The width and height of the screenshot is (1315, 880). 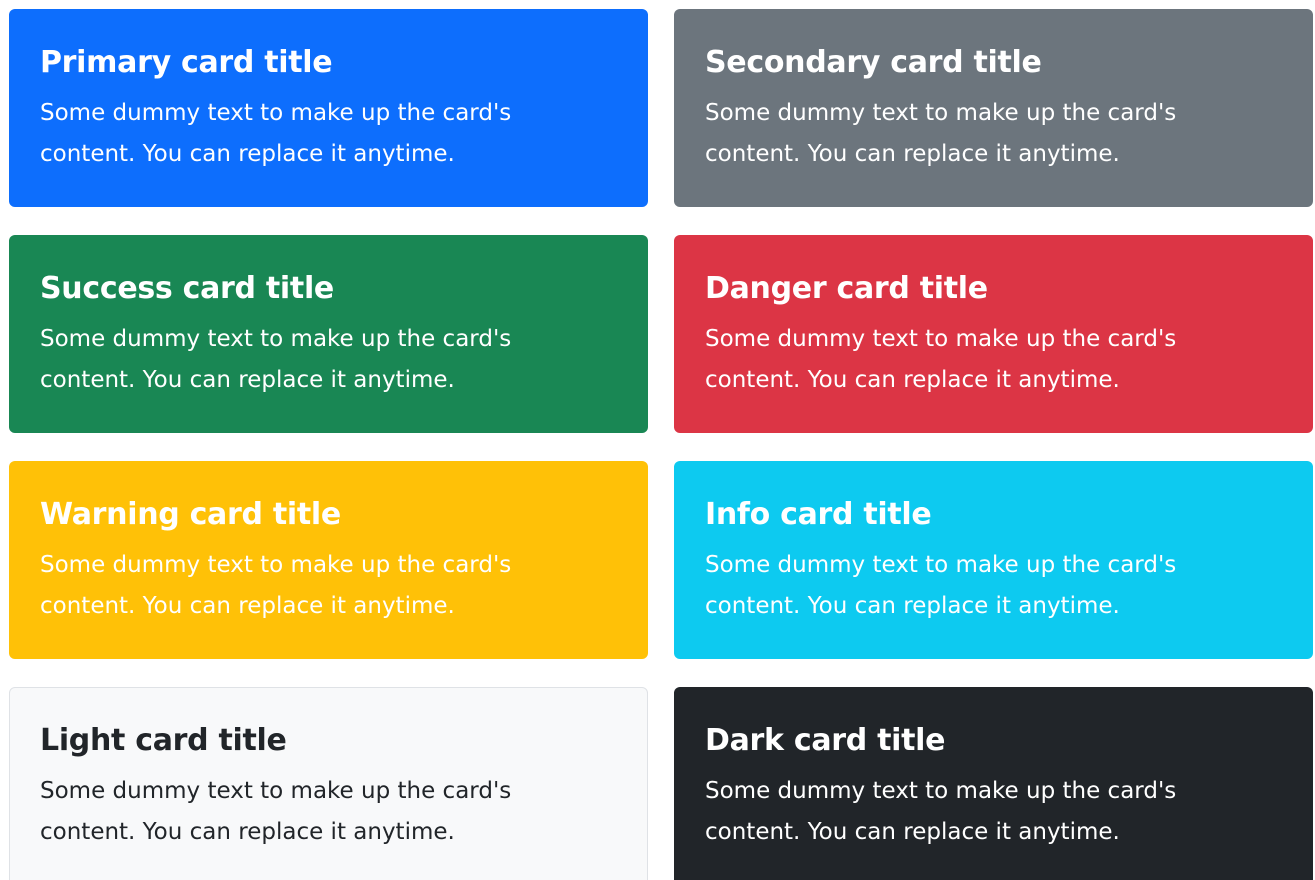 I want to click on card-title: Danger card title, so click(x=846, y=288).